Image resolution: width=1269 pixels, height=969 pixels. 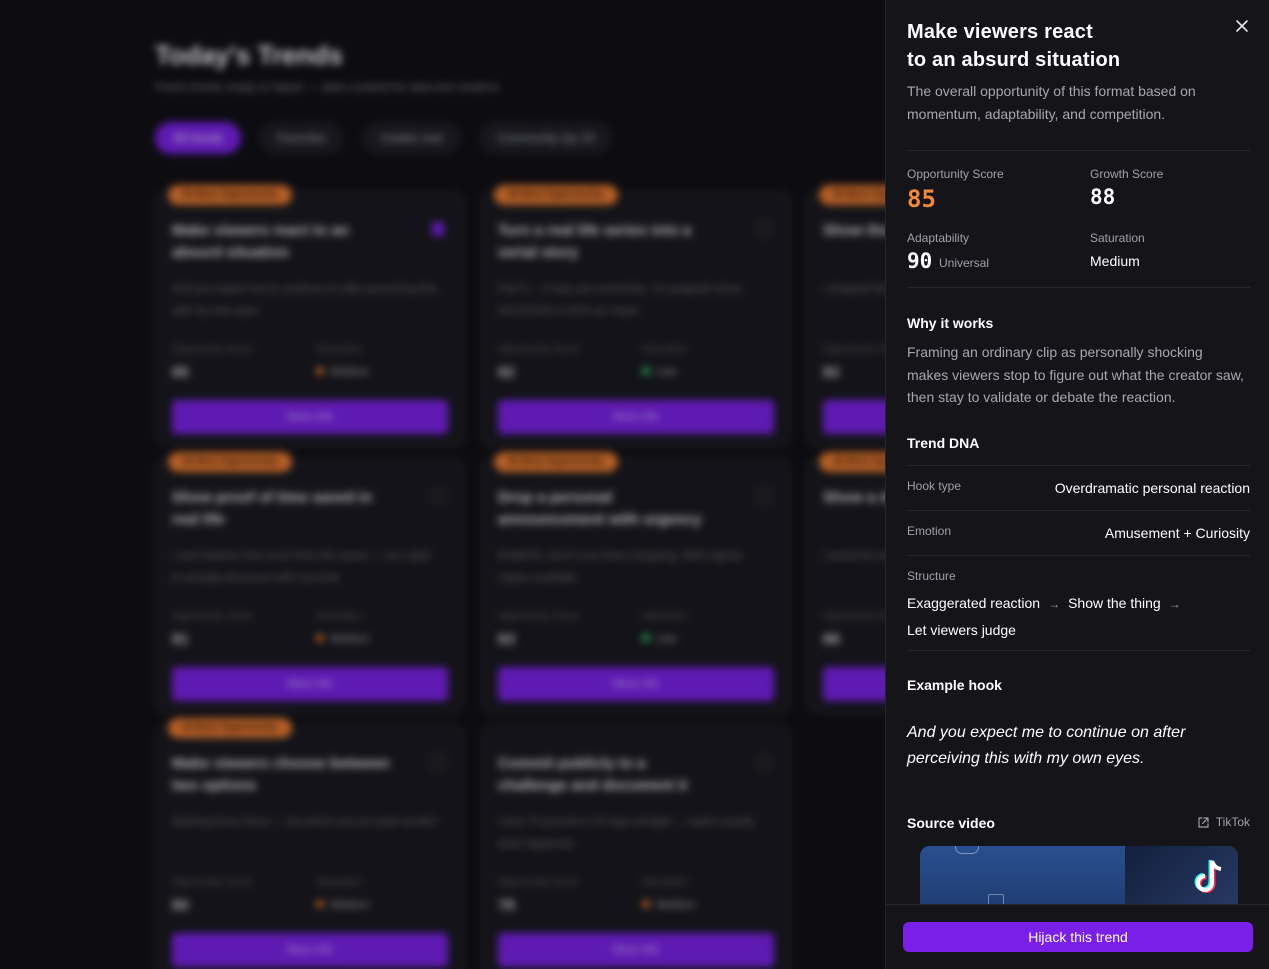 What do you see at coordinates (1114, 603) in the screenshot?
I see `structure-step: Show the thing` at bounding box center [1114, 603].